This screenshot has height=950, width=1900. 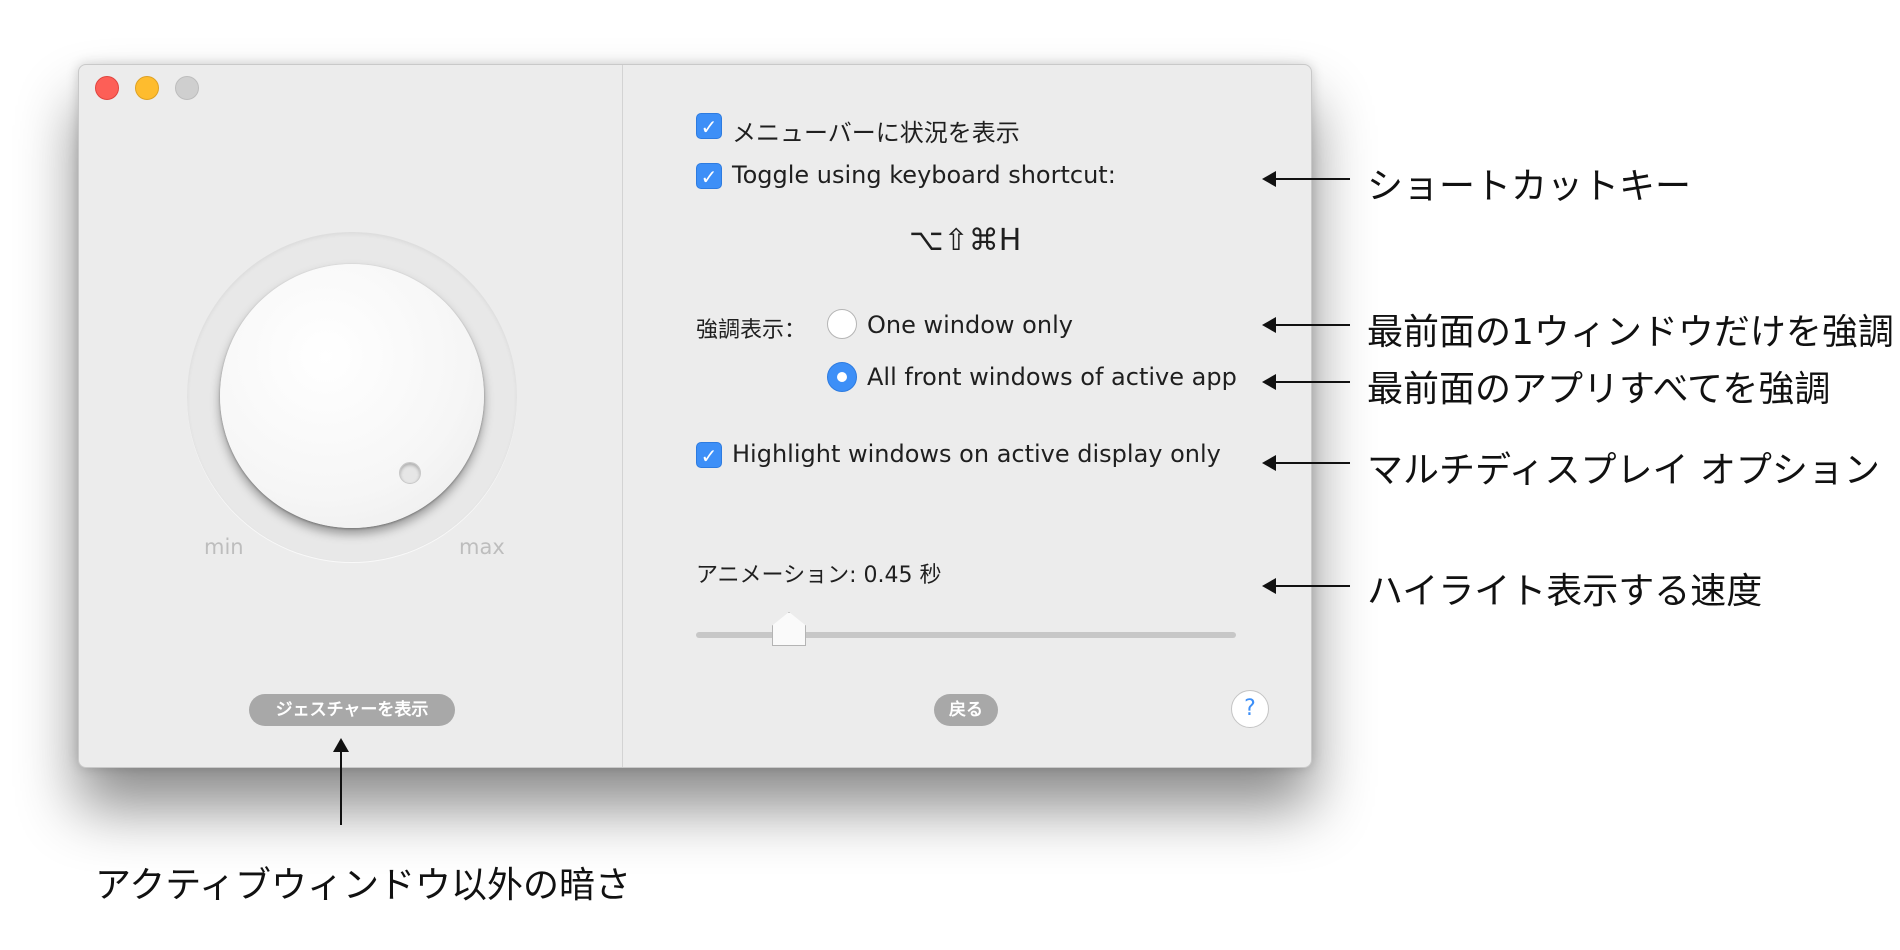 I want to click on arrow-multi-display, so click(x=1306, y=463).